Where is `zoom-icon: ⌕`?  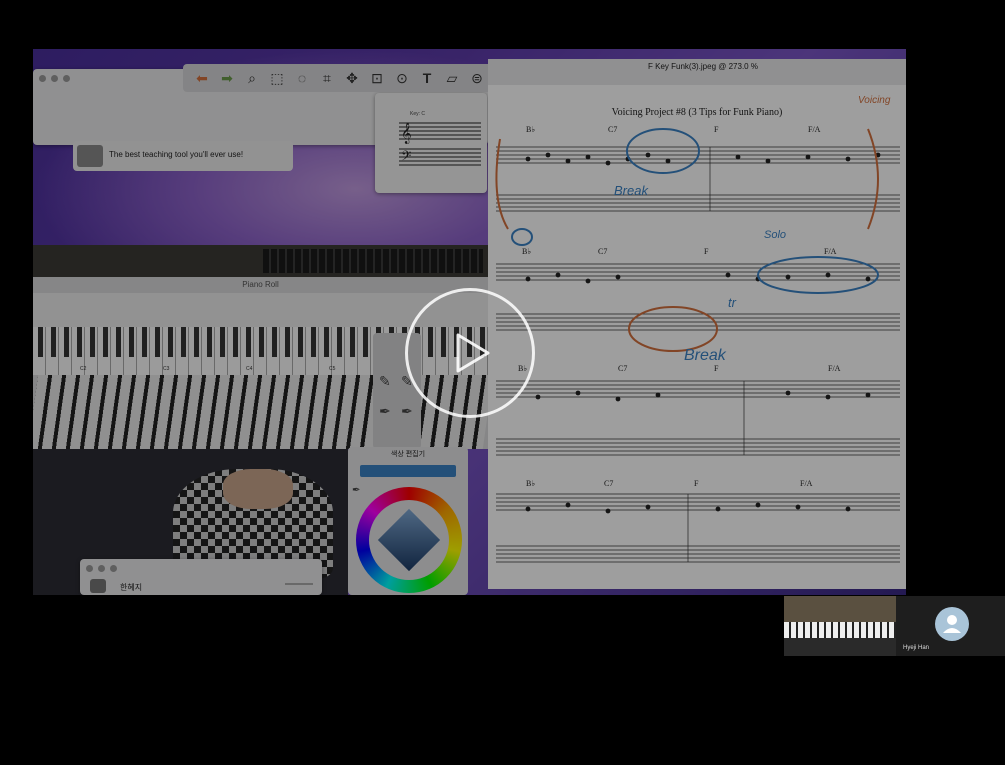 zoom-icon: ⌕ is located at coordinates (252, 78).